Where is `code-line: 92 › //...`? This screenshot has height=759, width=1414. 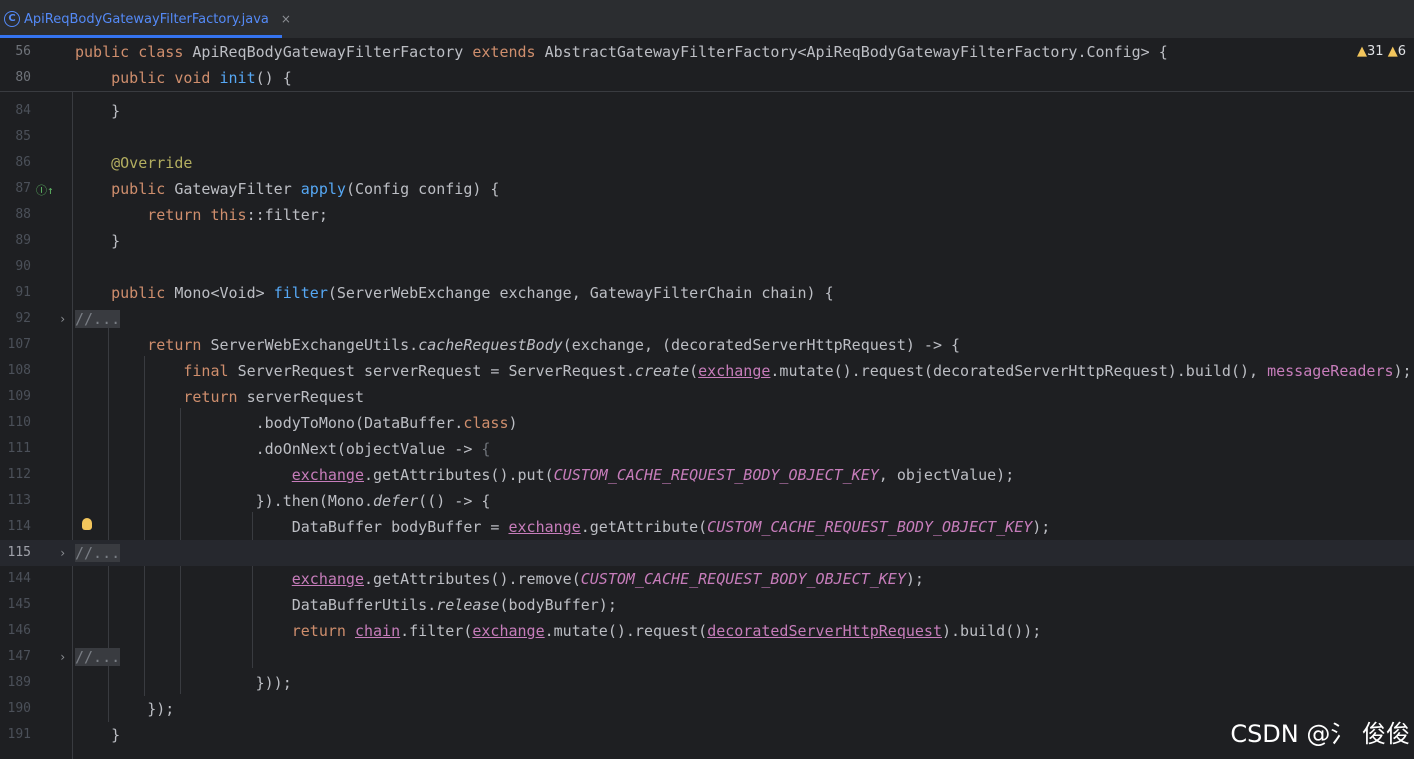 code-line: 92 › //... is located at coordinates (707, 319).